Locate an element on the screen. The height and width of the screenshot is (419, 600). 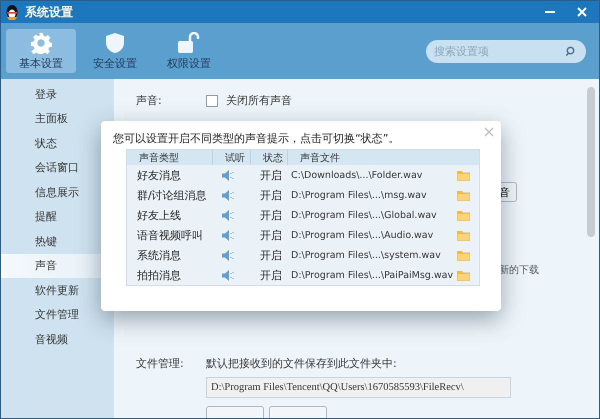
table-cell-text: 语音视频呼叫 is located at coordinates (170, 235).